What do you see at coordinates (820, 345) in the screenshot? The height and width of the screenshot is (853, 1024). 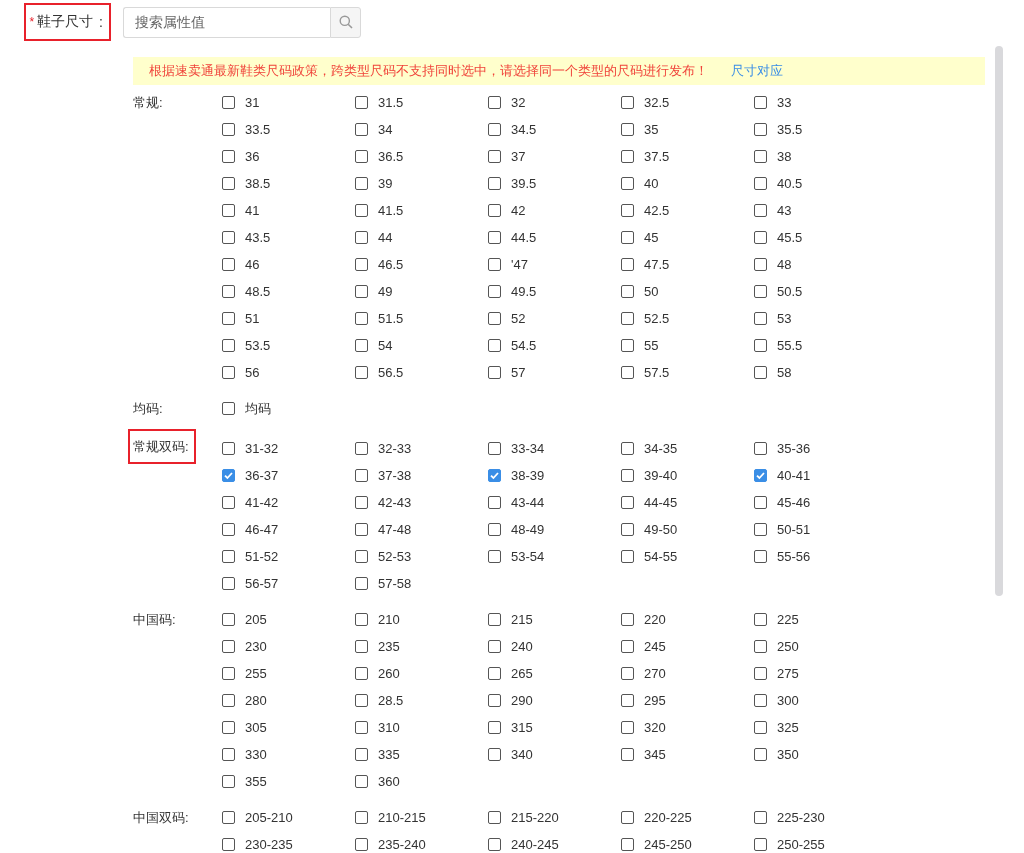 I see `checkbox-option: 55.5` at bounding box center [820, 345].